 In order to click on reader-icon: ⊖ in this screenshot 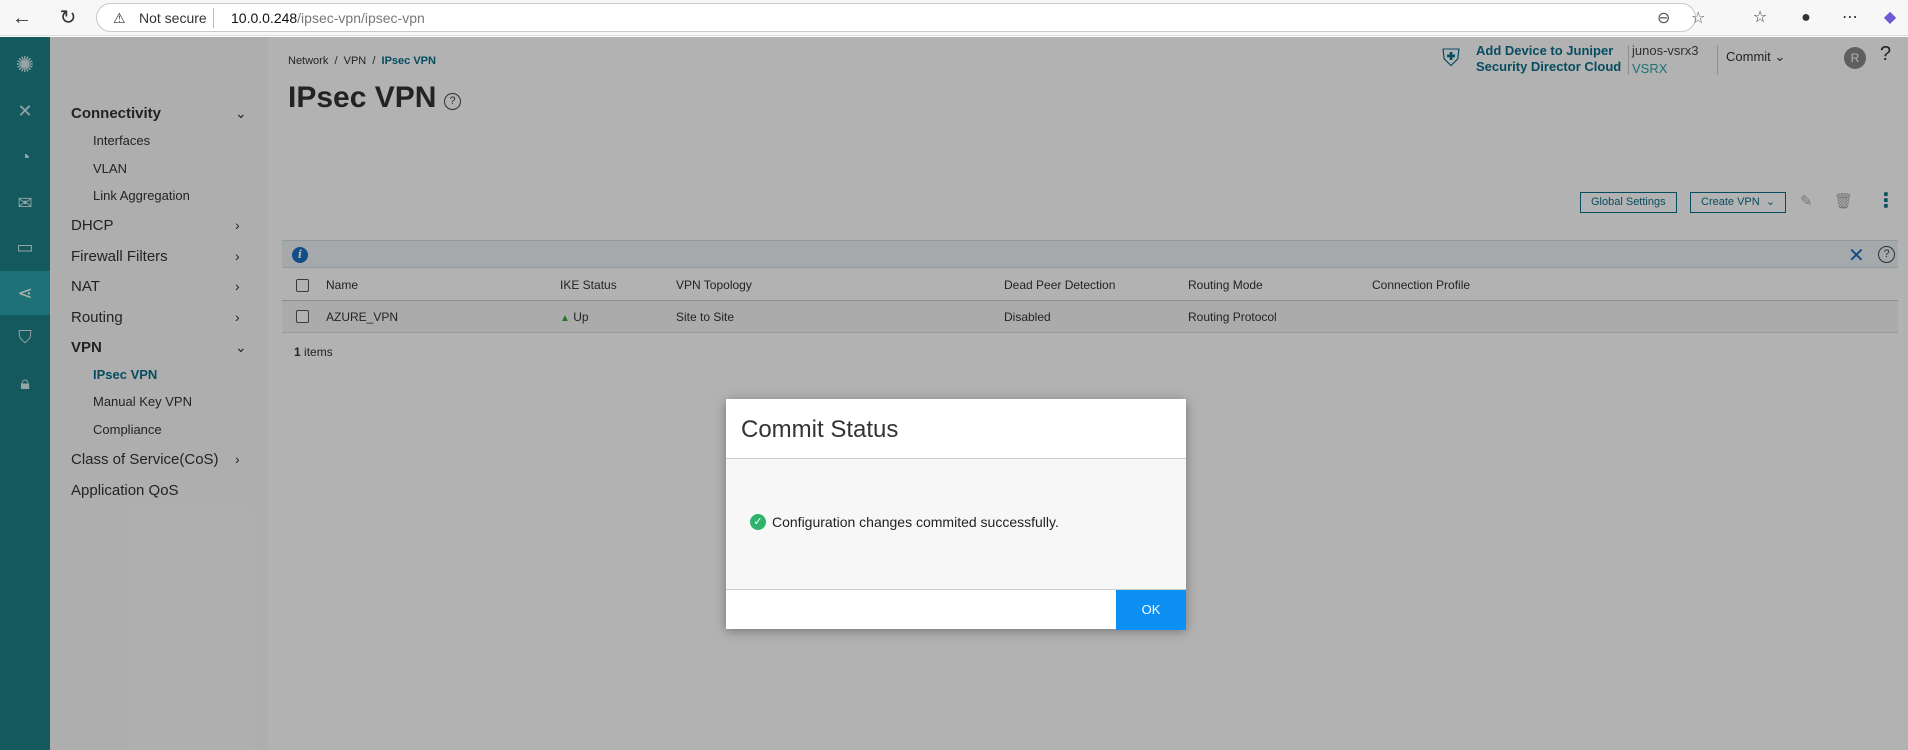, I will do `click(1663, 18)`.